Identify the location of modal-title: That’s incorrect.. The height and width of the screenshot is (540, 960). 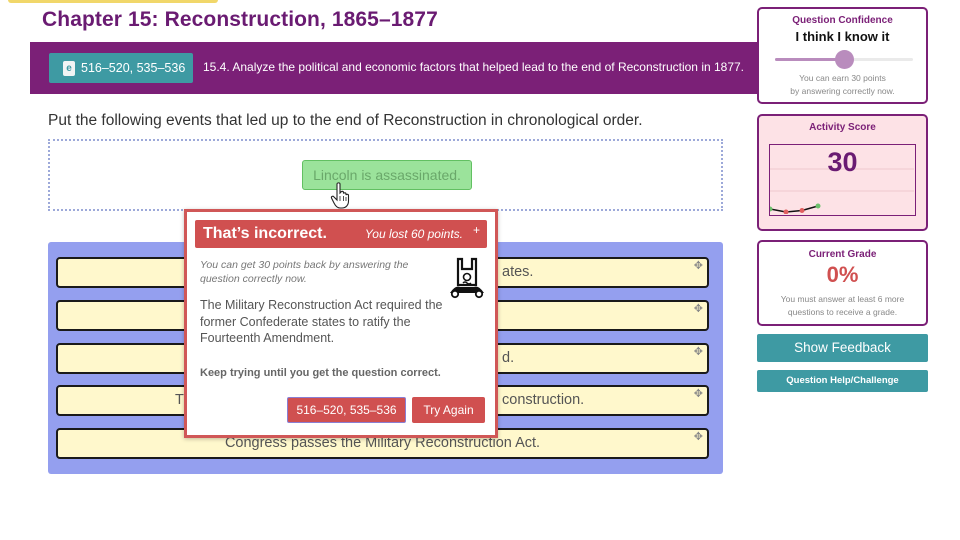
(265, 233).